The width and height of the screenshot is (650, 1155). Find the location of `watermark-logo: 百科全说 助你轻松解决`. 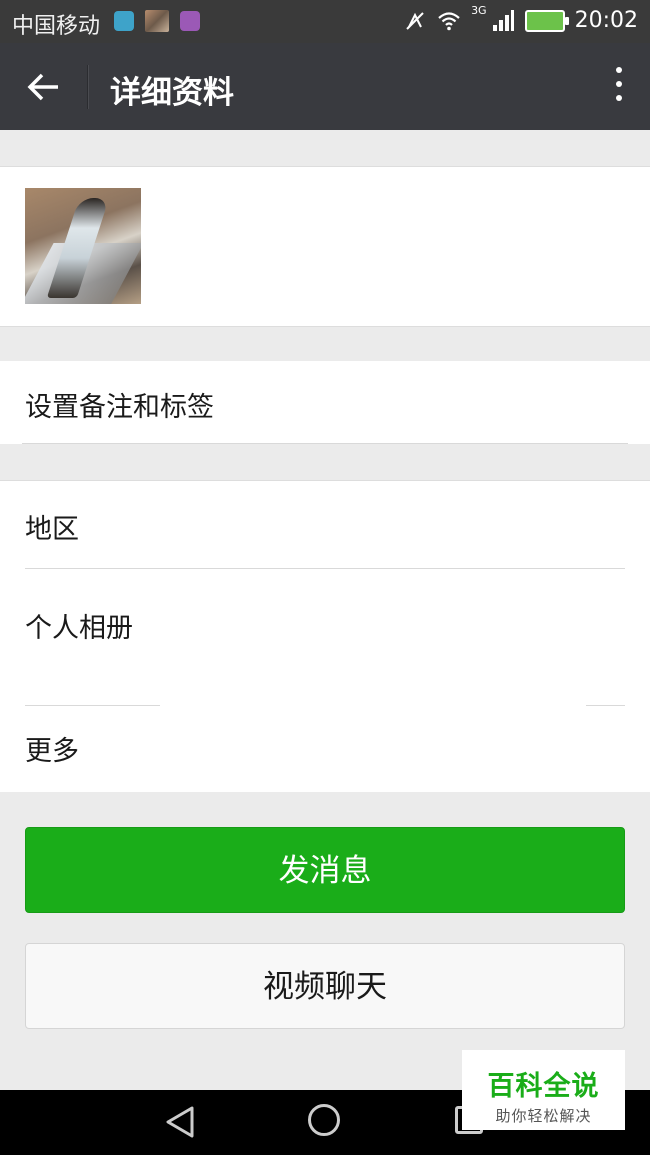

watermark-logo: 百科全说 助你轻松解决 is located at coordinates (543, 1090).